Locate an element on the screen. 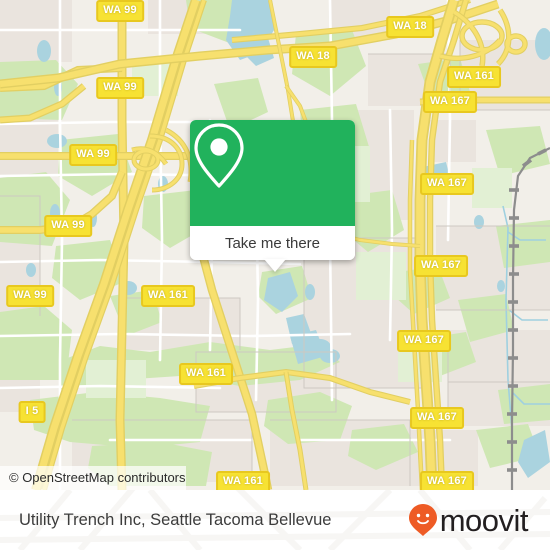  place-callout: Take me there is located at coordinates (272, 196).